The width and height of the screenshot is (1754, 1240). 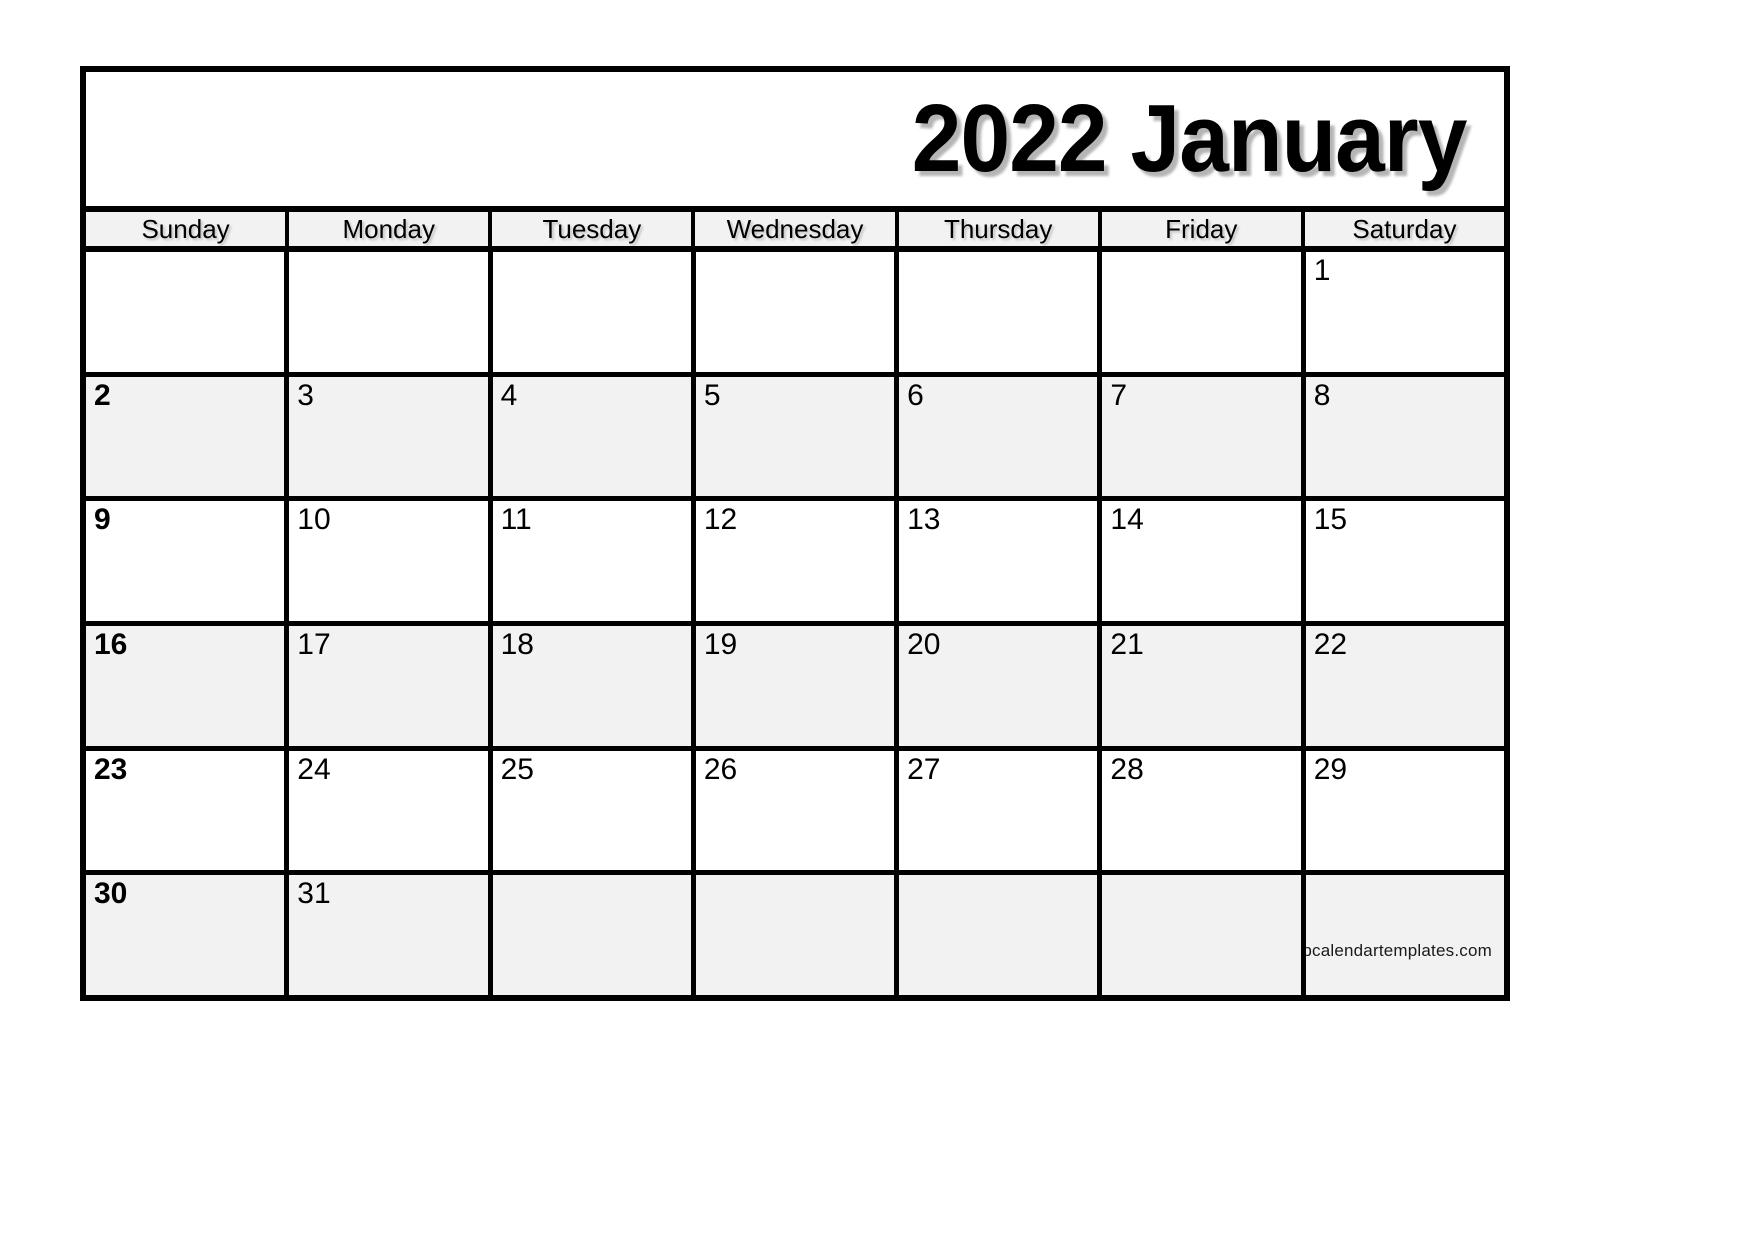 What do you see at coordinates (594, 686) in the screenshot?
I see `day-cell: 18` at bounding box center [594, 686].